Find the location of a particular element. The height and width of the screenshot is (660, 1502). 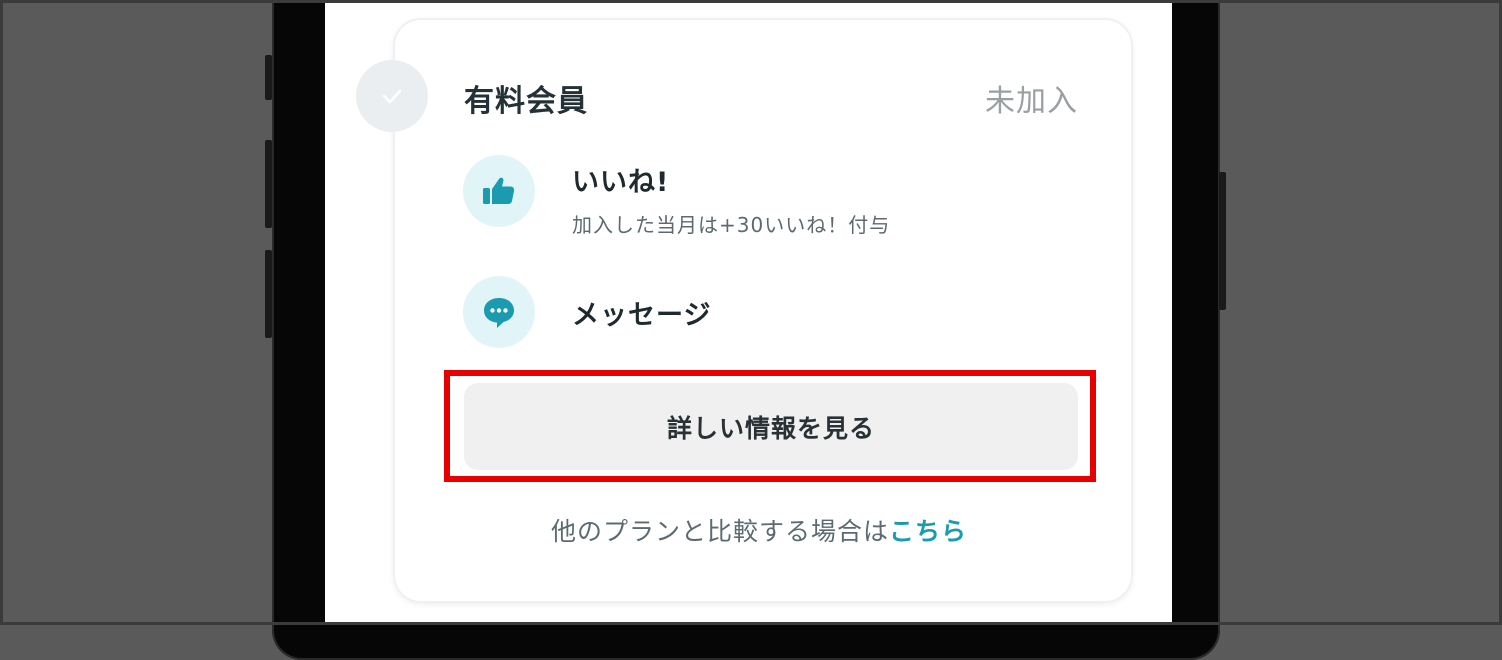

message-feature-icon-circle is located at coordinates (499, 312).